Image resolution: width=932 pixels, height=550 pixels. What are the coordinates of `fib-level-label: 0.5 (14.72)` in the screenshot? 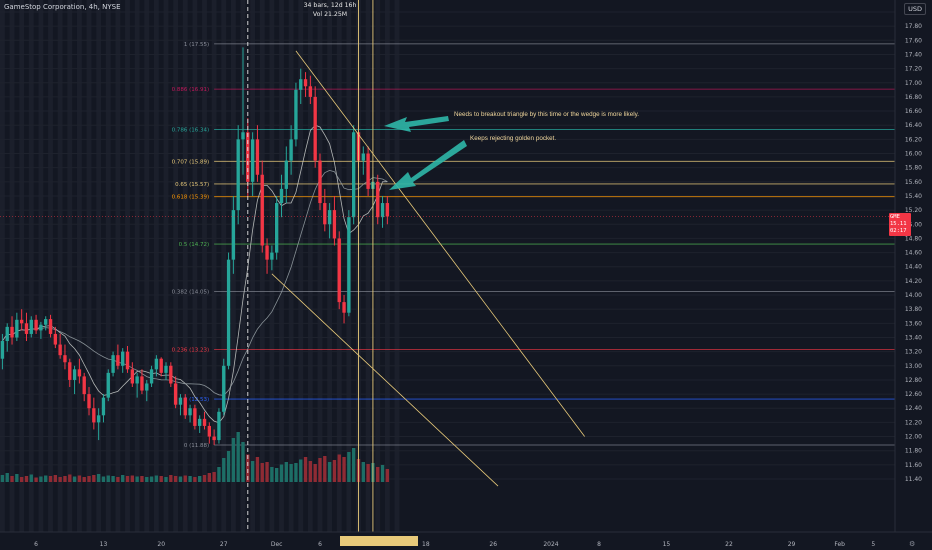 It's located at (194, 245).